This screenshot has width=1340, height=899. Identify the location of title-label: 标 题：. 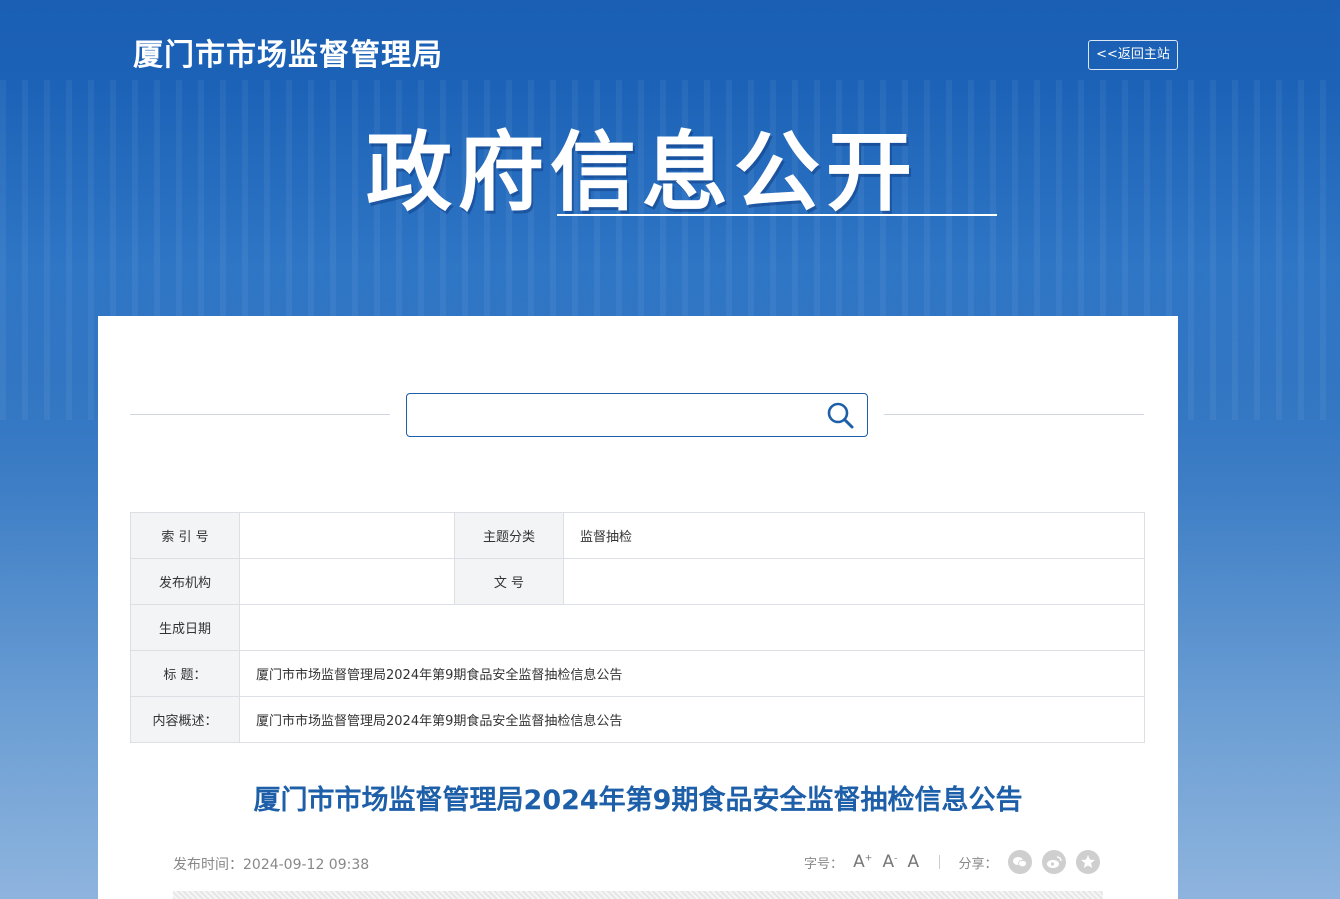
(185, 673).